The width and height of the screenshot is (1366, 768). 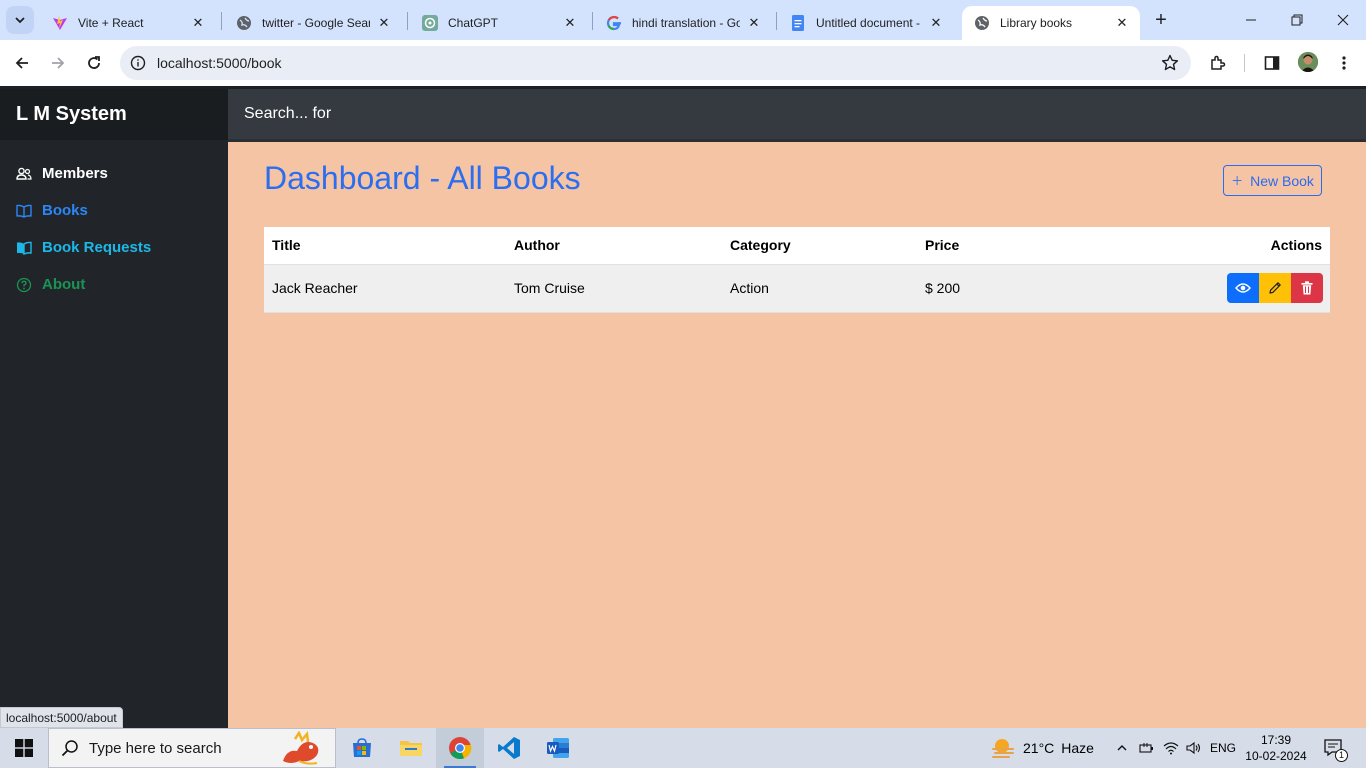 I want to click on sidebar-item-books: Books, so click(x=114, y=210).